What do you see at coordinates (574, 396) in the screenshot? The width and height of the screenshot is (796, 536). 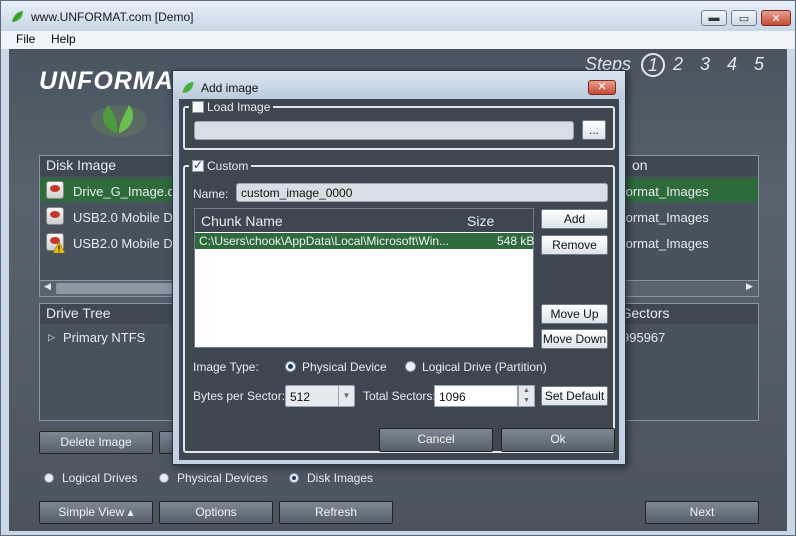 I see `set-default-button: Set Default` at bounding box center [574, 396].